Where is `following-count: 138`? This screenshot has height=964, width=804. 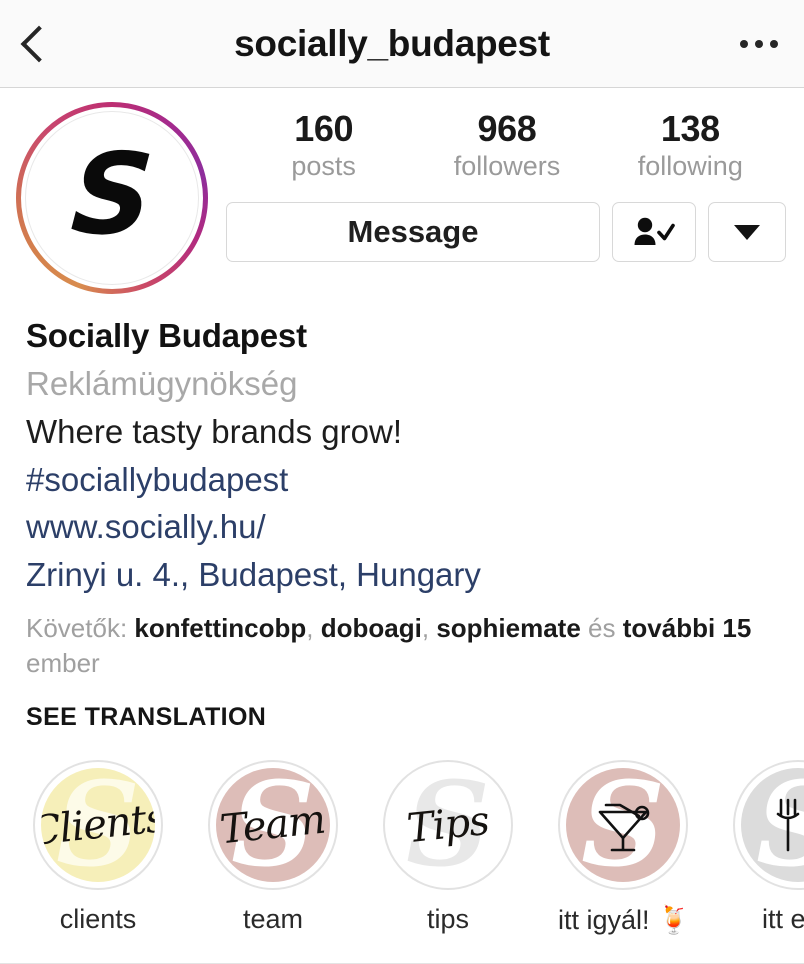
following-count: 138 is located at coordinates (690, 128).